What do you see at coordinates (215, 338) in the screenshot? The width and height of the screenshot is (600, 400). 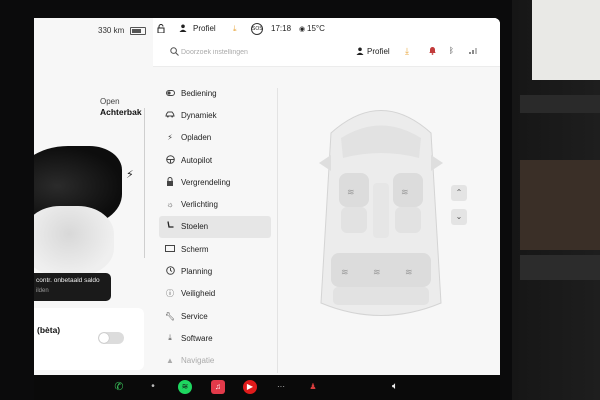 I see `menu-item-software: ⤓ Software` at bounding box center [215, 338].